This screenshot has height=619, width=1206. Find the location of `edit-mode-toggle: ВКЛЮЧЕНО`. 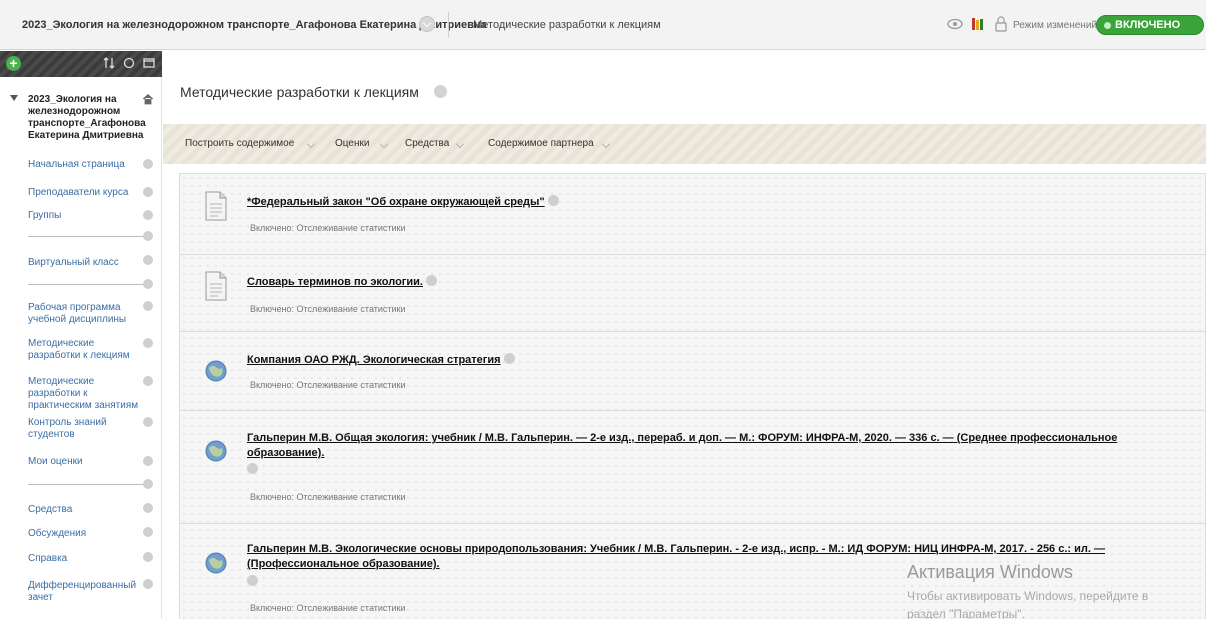

edit-mode-toggle: ВКЛЮЧЕНО is located at coordinates (1150, 25).